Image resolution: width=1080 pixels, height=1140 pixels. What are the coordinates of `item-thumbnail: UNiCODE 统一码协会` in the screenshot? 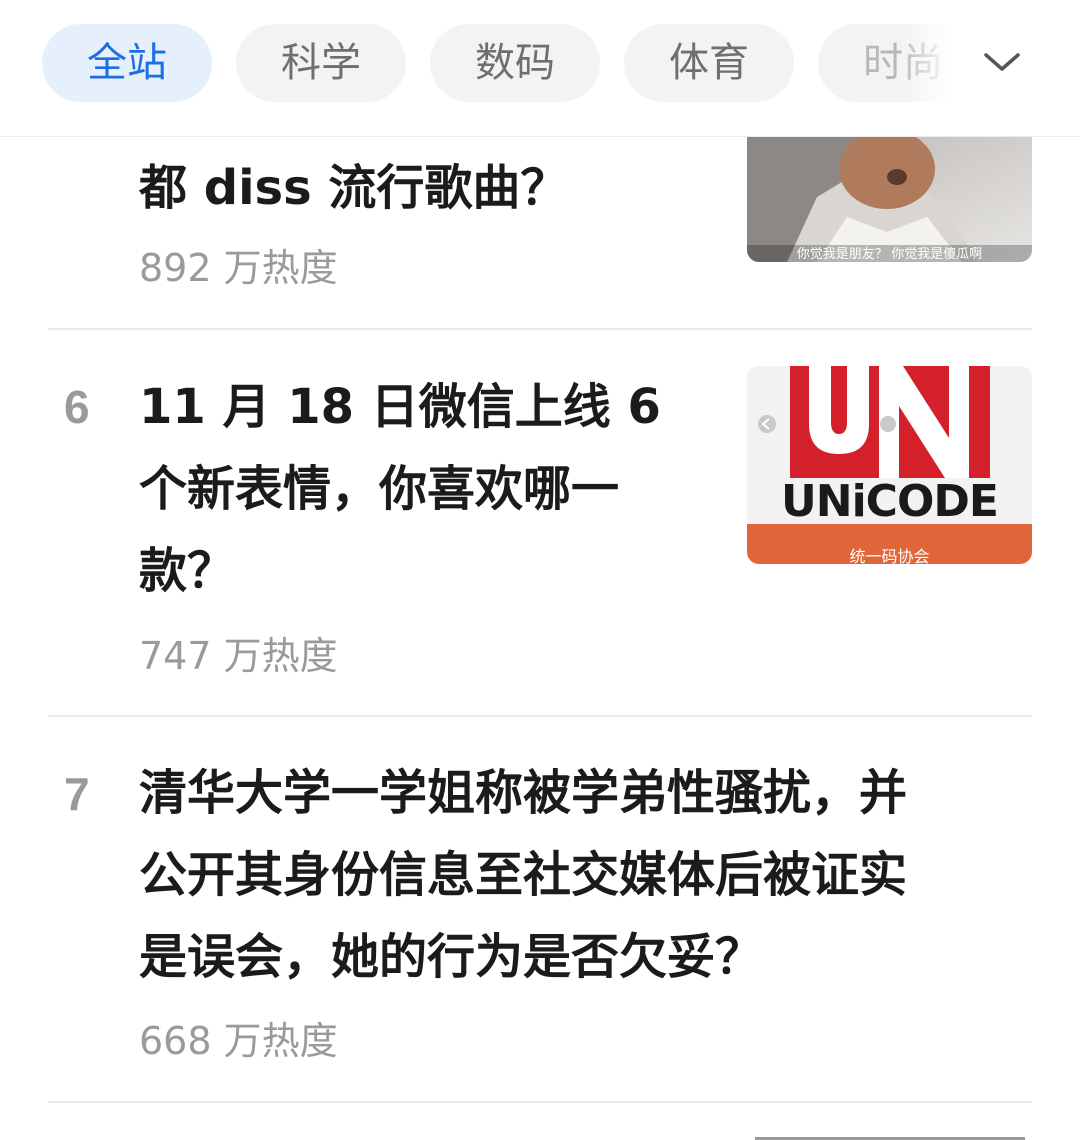 It's located at (889, 465).